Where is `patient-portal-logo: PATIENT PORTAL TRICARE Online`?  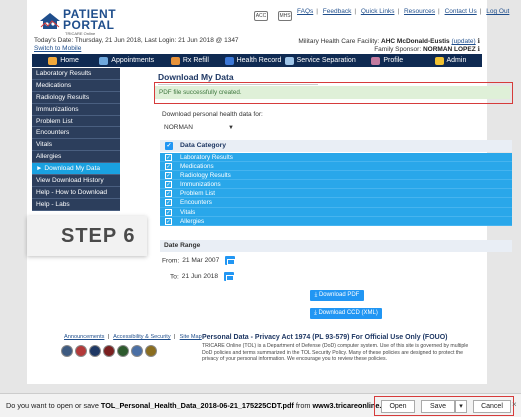 patient-portal-logo: PATIENT PORTAL TRICARE Online is located at coordinates (92, 20).